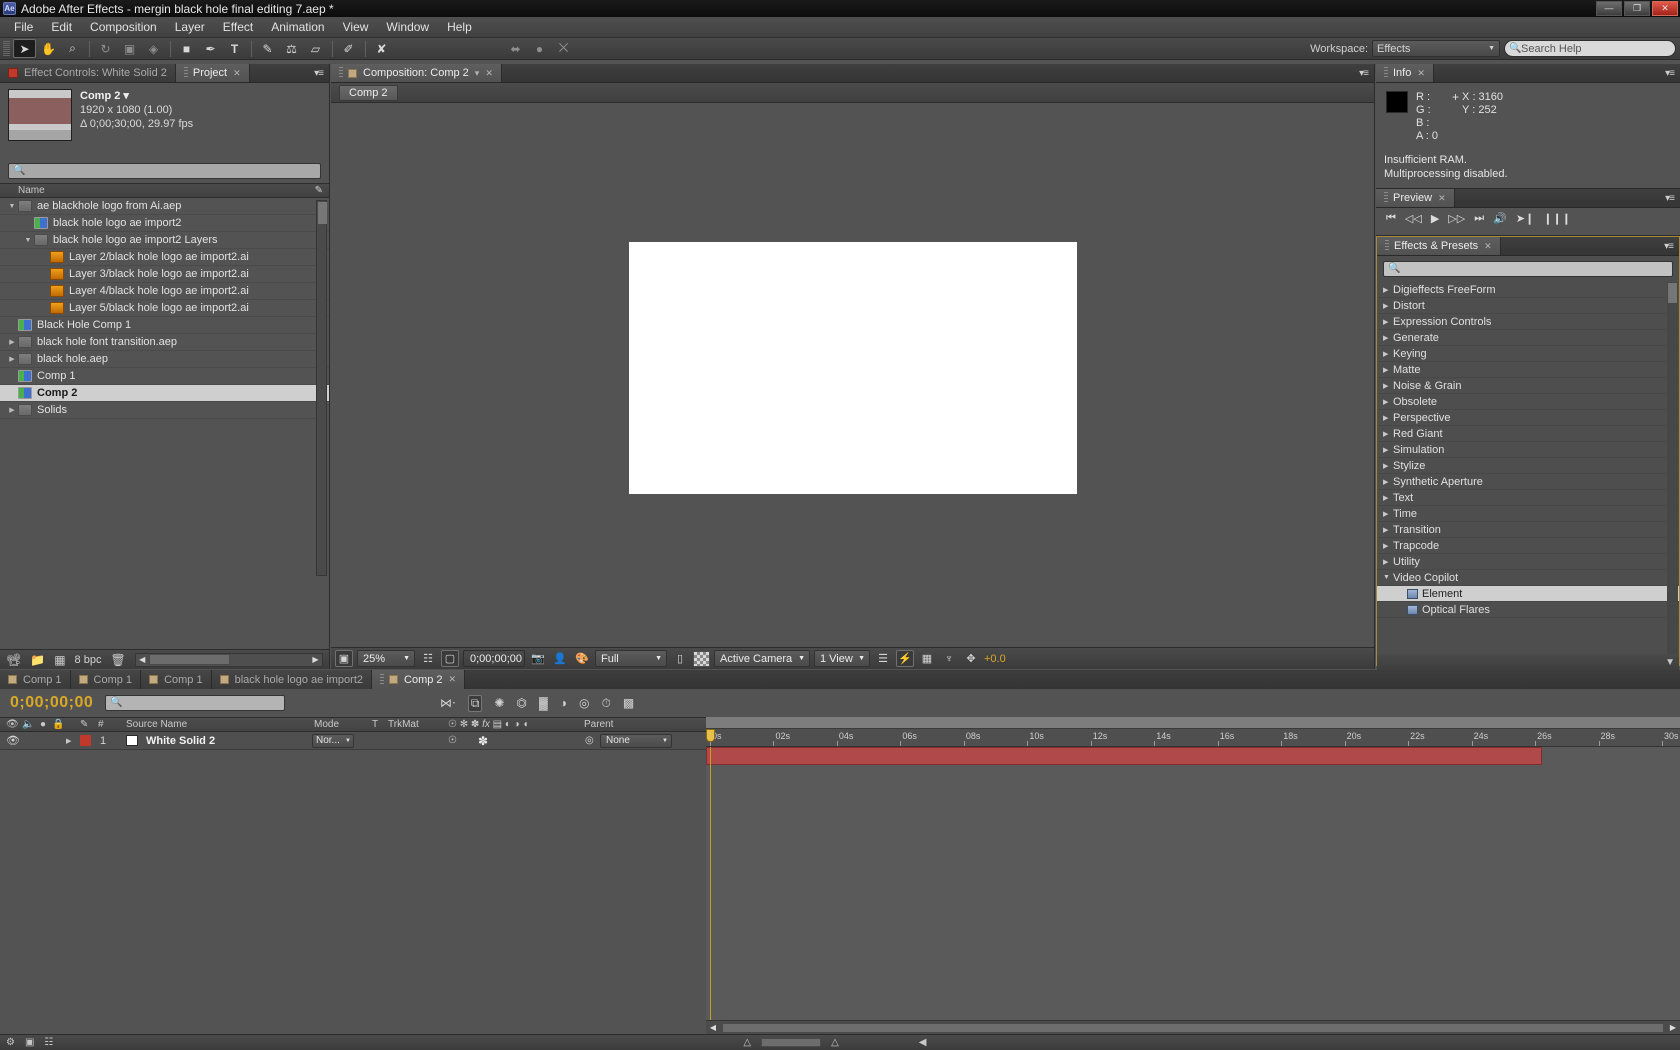 This screenshot has height=1050, width=1680. Describe the element at coordinates (1669, 198) in the screenshot. I see `preview-panel-menu-button: ▾≡` at that location.